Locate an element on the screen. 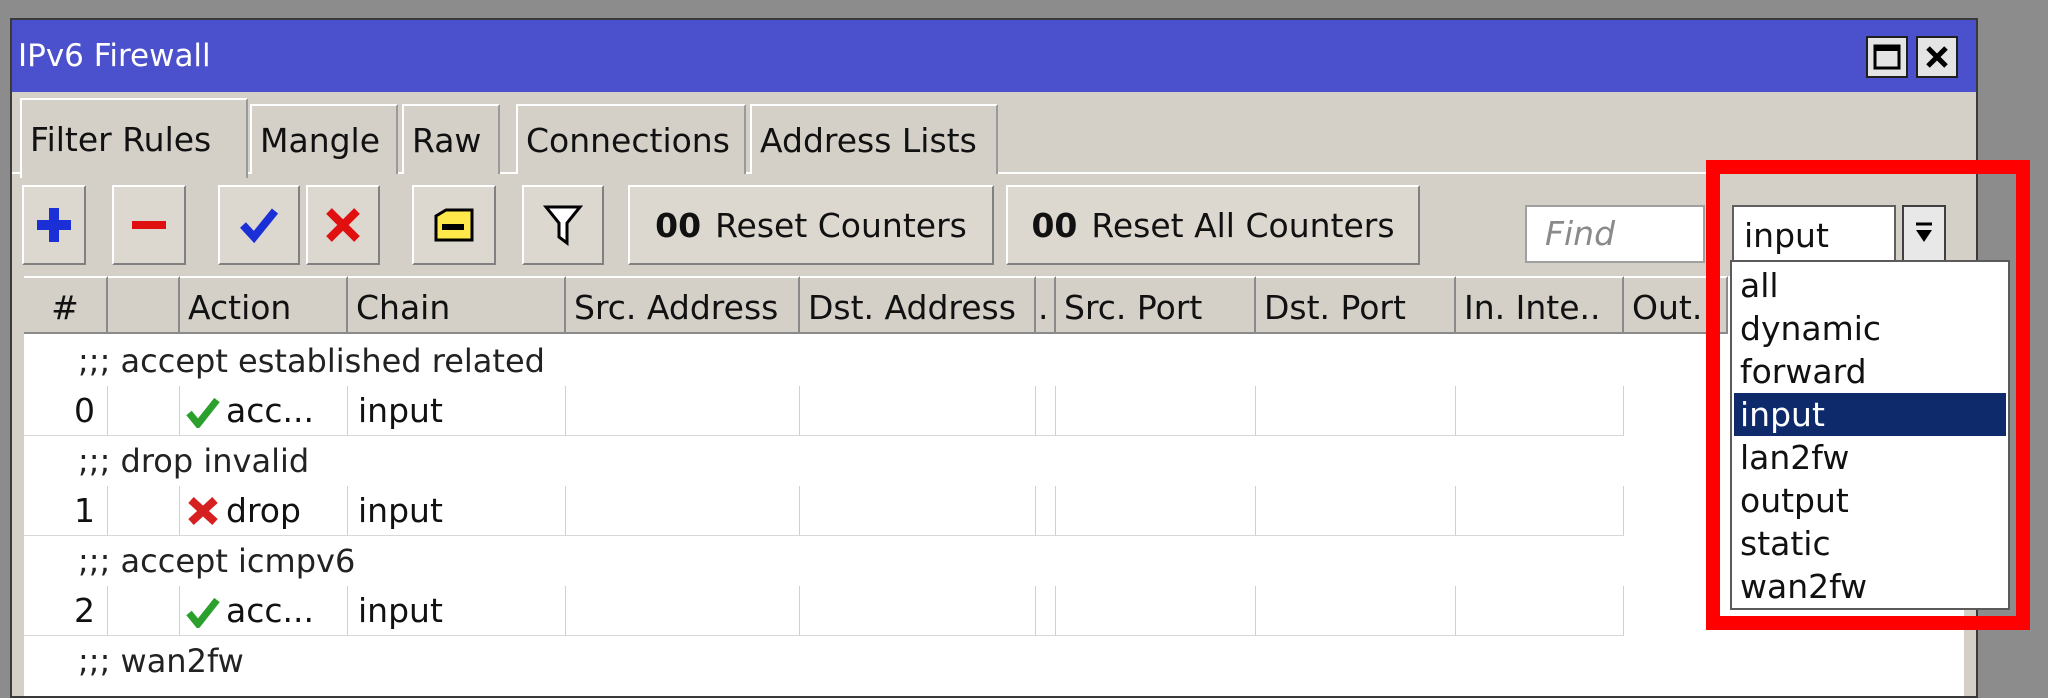 This screenshot has height=698, width=2048. table-row: 0 acc... input is located at coordinates (994, 411).